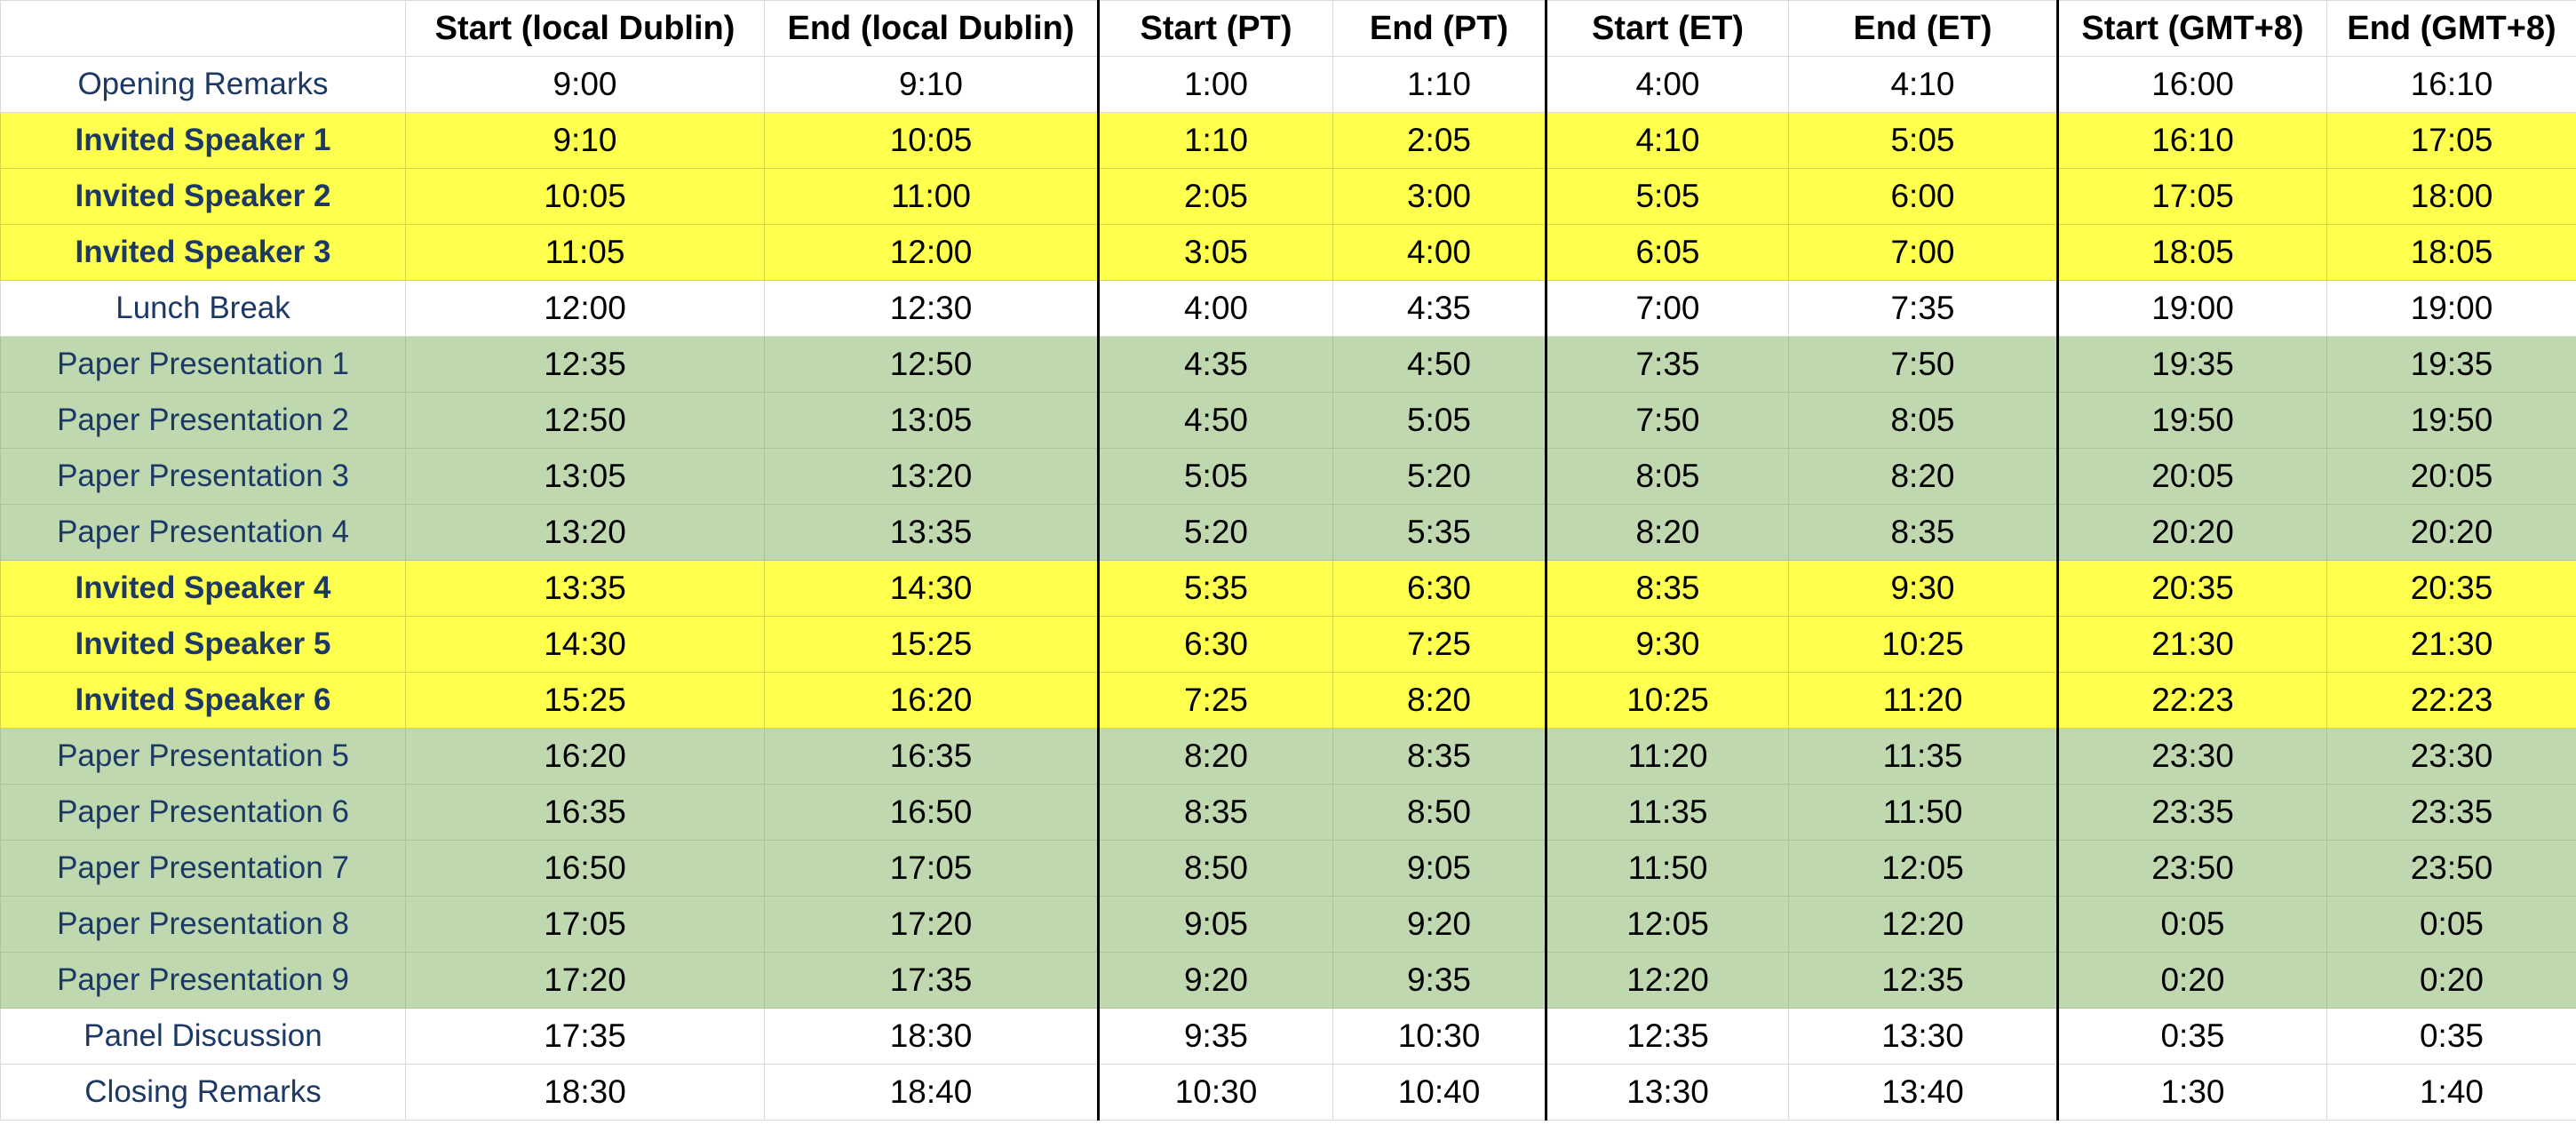 The height and width of the screenshot is (1125, 2576). Describe the element at coordinates (2191, 868) in the screenshot. I see `time-cell: 23:50` at that location.